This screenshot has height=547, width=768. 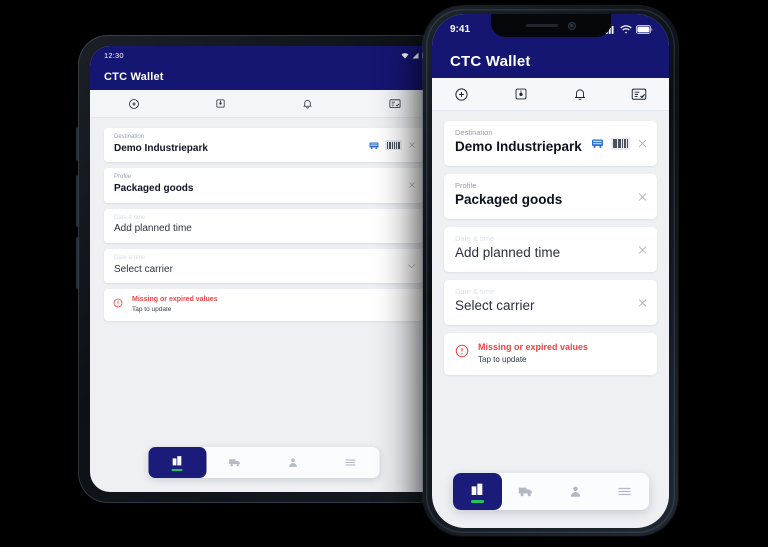 I want to click on phone-bell-icon, so click(x=580, y=94).